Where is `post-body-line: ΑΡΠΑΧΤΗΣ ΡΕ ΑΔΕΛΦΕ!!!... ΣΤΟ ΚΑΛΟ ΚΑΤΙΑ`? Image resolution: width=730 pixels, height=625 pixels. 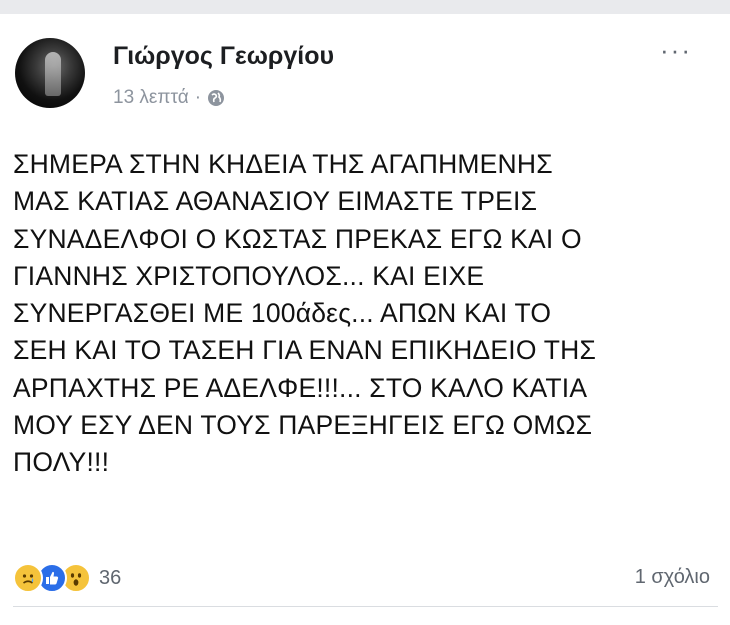 post-body-line: ΑΡΠΑΧΤΗΣ ΡΕ ΑΔΕΛΦΕ!!!... ΣΤΟ ΚΑΛΟ ΚΑΤΙΑ is located at coordinates (300, 387).